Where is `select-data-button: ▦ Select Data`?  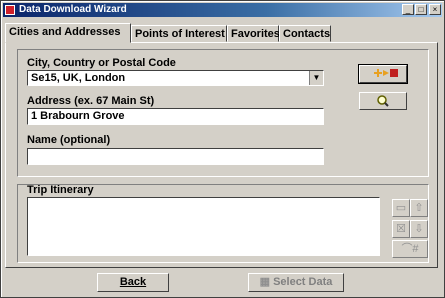 select-data-button: ▦ Select Data is located at coordinates (296, 282).